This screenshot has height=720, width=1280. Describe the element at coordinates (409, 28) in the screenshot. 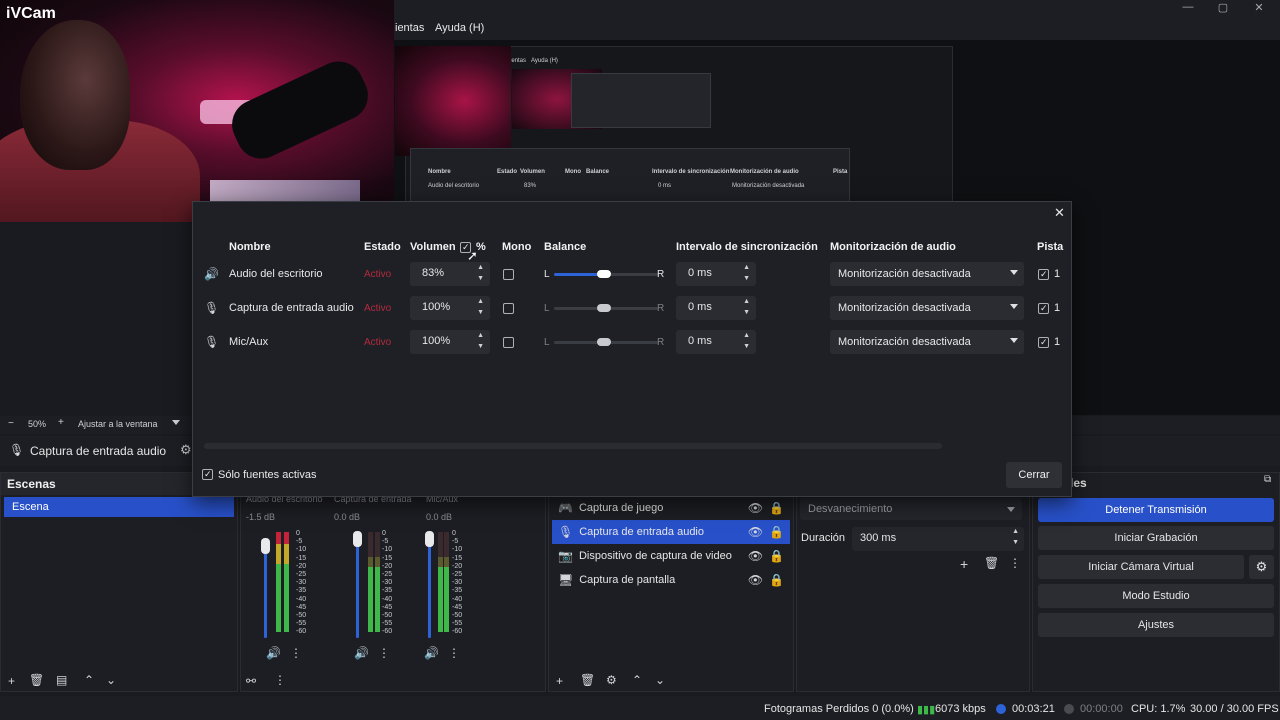

I see `menu-tools: ientas` at that location.